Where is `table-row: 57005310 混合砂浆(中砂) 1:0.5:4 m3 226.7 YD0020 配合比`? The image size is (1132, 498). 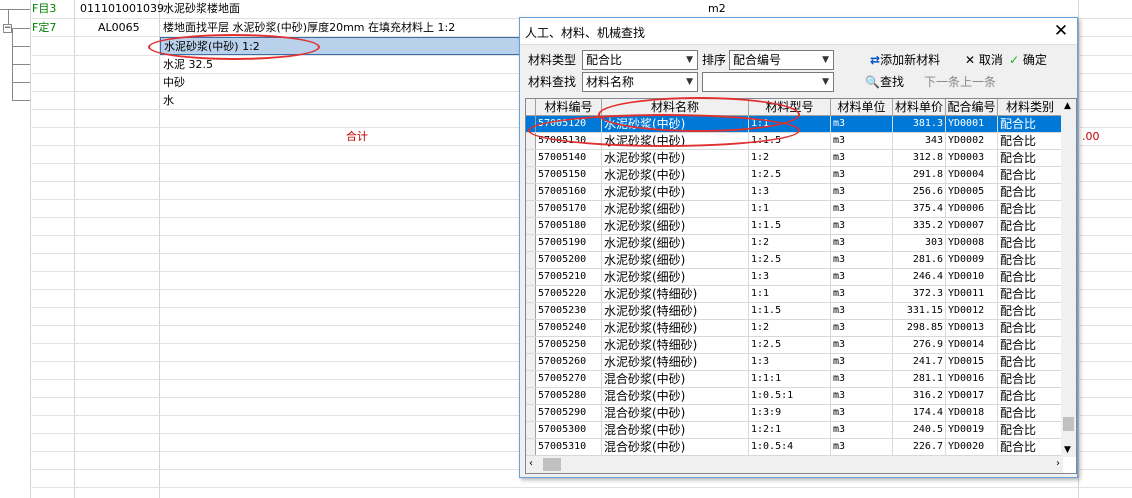 table-row: 57005310 混合砂浆(中砂) 1:0.5:4 m3 226.7 YD0020 配合比 is located at coordinates (794, 447).